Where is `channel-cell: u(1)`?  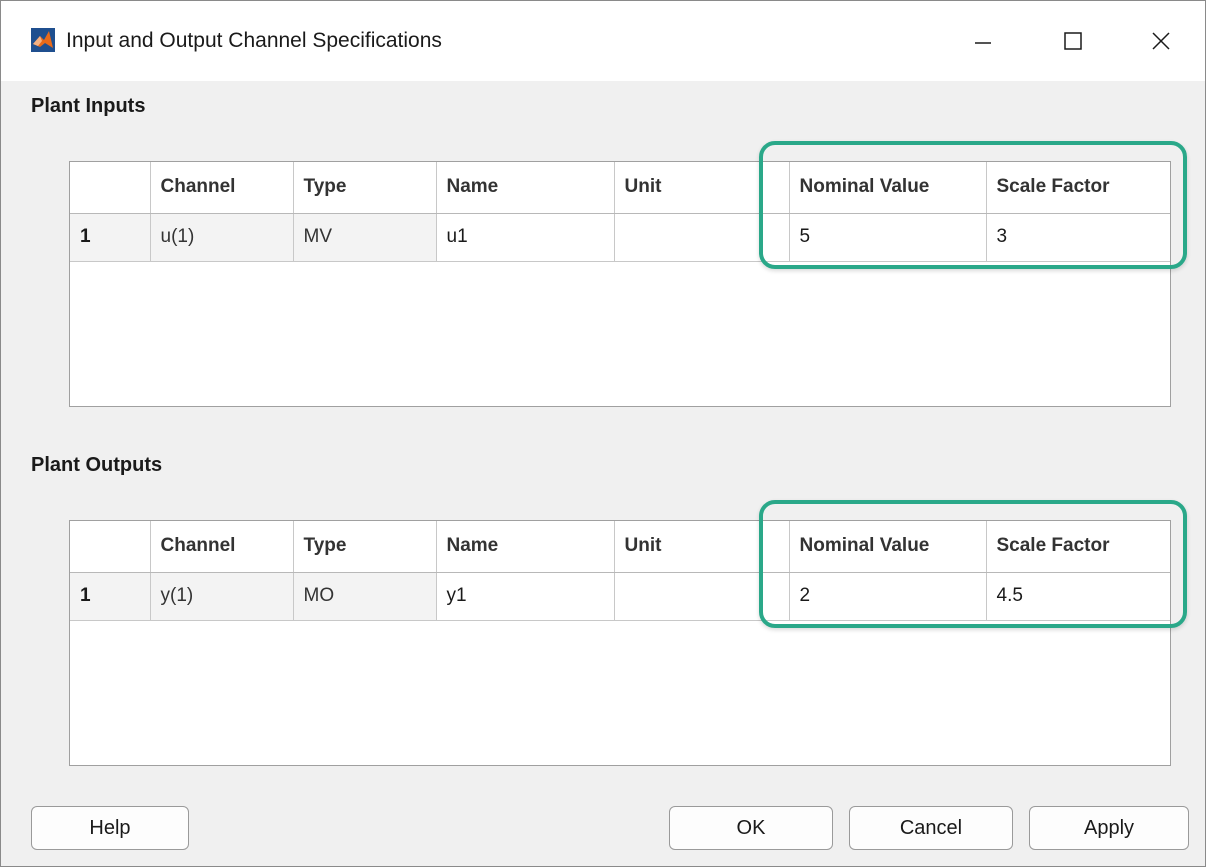
channel-cell: u(1) is located at coordinates (222, 237).